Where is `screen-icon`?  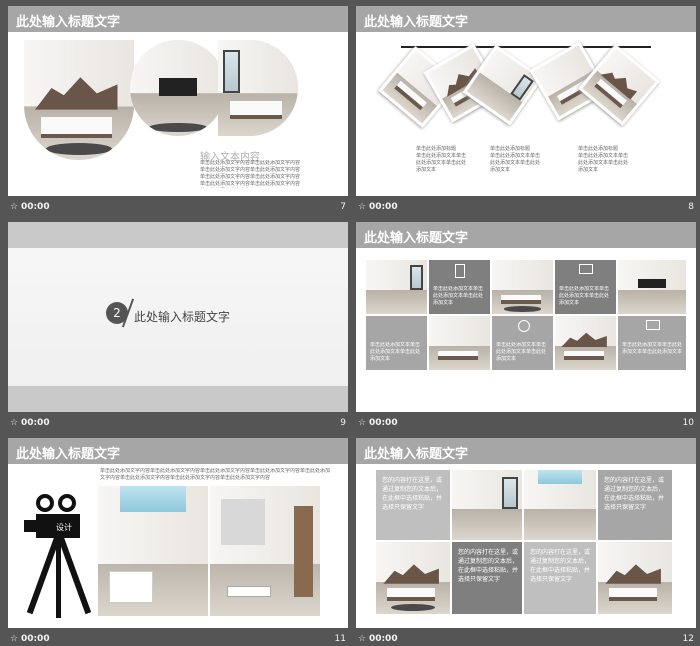
screen-icon is located at coordinates (653, 325).